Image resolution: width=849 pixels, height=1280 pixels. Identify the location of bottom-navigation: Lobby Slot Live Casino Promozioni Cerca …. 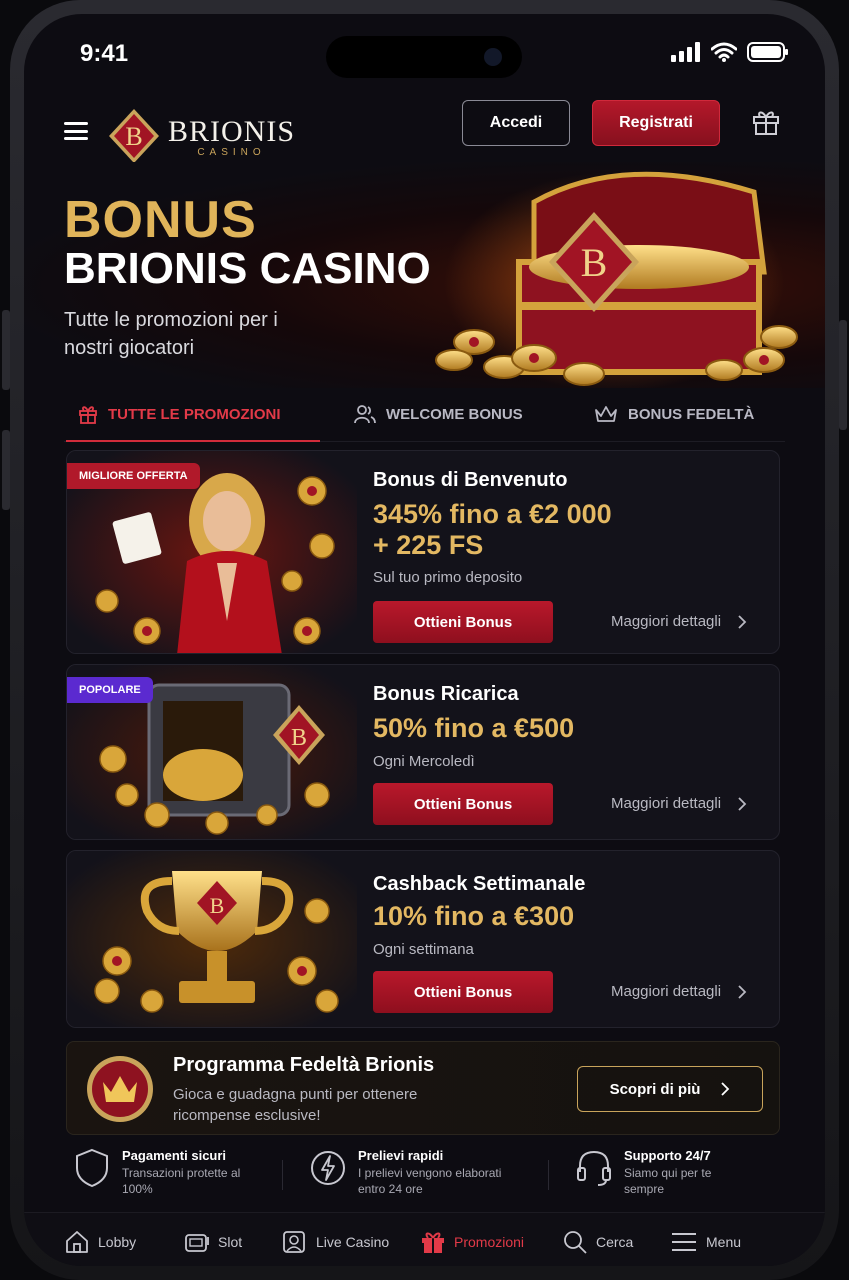
(424, 1239).